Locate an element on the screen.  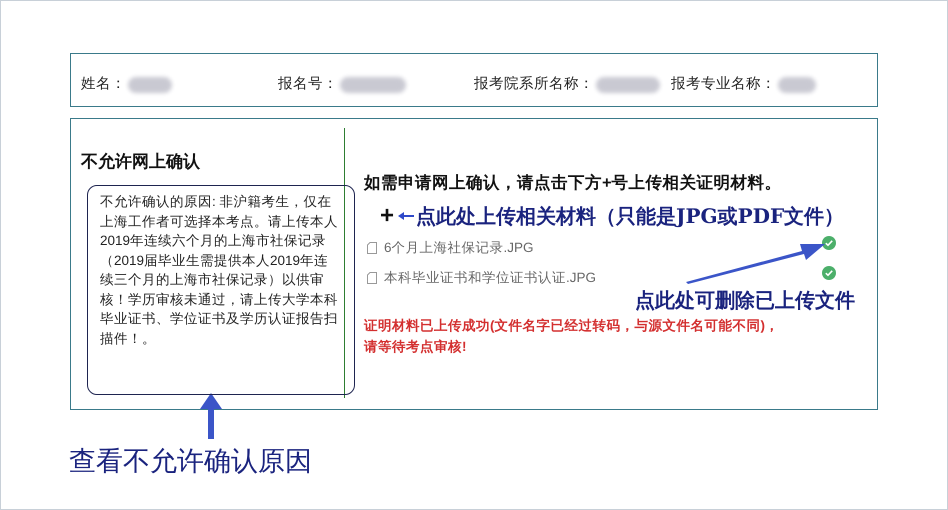
annotation-text: 点此处可删除已上传文件 is located at coordinates (745, 300).